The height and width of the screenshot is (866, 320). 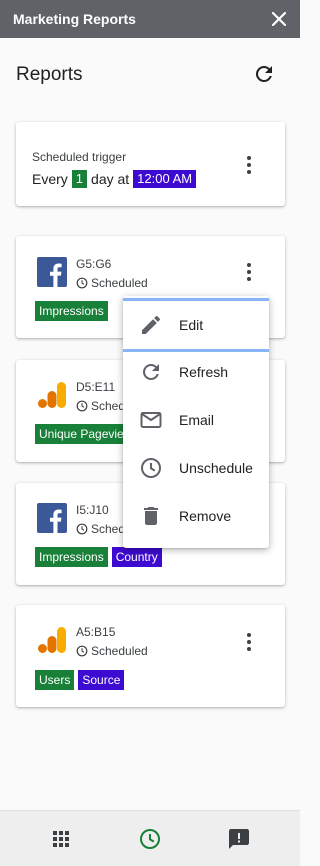 What do you see at coordinates (151, 420) in the screenshot?
I see `mail-icon` at bounding box center [151, 420].